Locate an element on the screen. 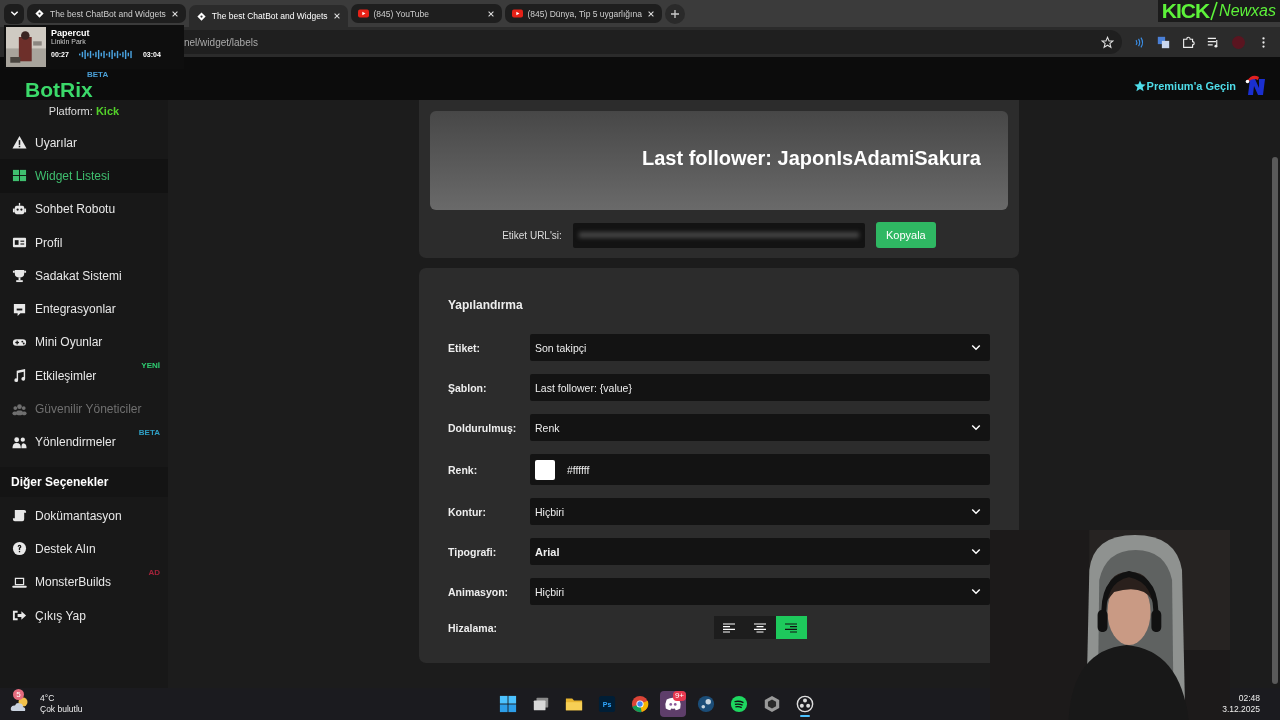 The width and height of the screenshot is (1280, 720). sidebar-item: Uyarılar is located at coordinates (84, 143).